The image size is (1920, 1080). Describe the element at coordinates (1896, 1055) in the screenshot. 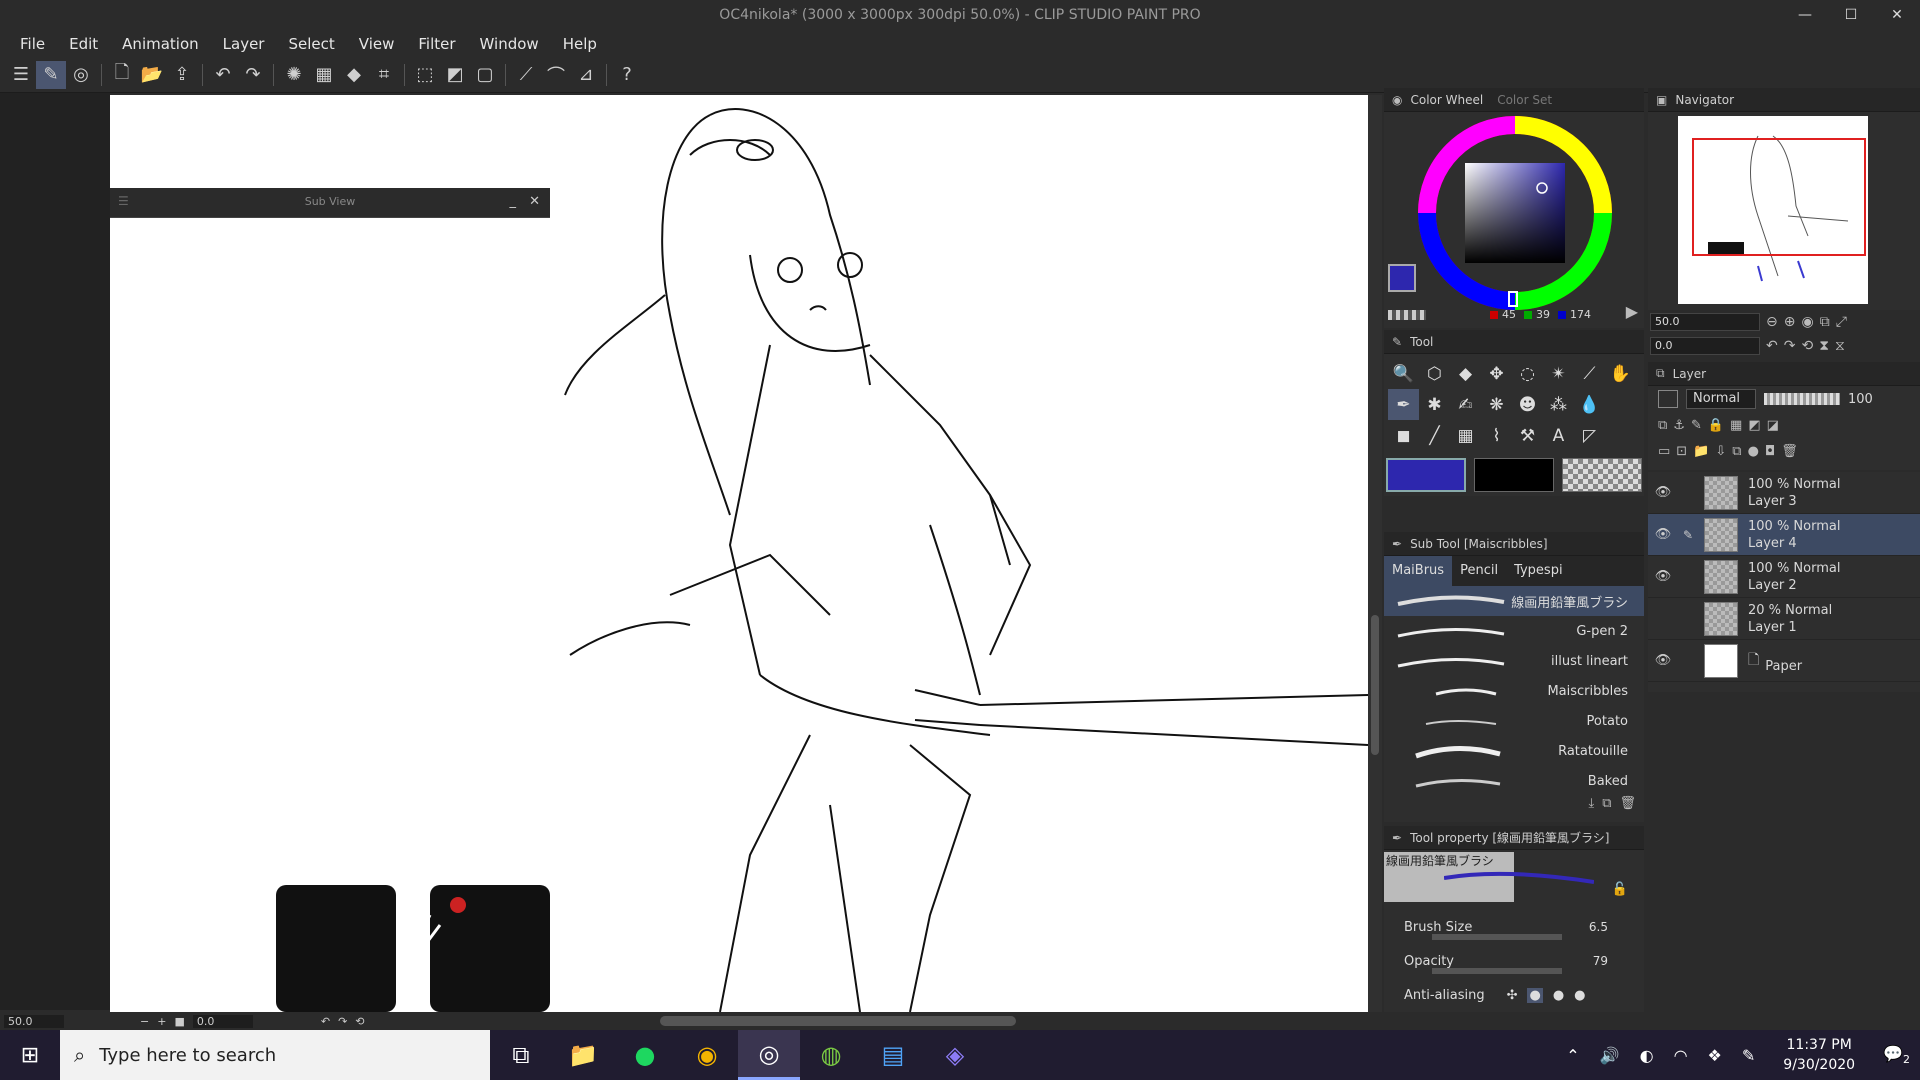

I see `notification-icon: 💬2` at that location.